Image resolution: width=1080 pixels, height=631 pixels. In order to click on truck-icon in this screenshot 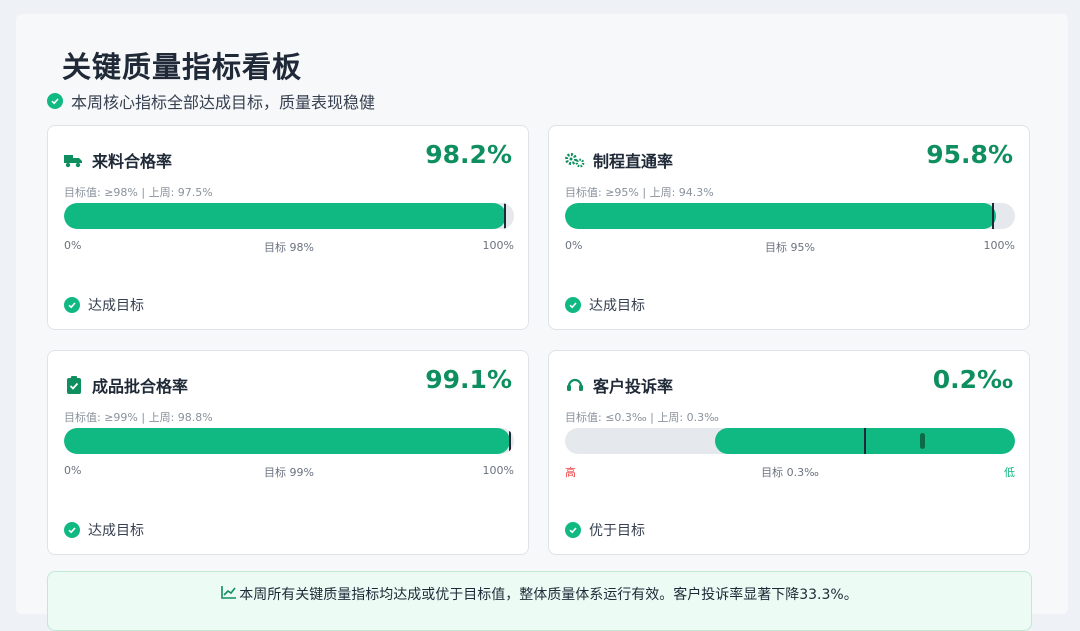, I will do `click(74, 160)`.